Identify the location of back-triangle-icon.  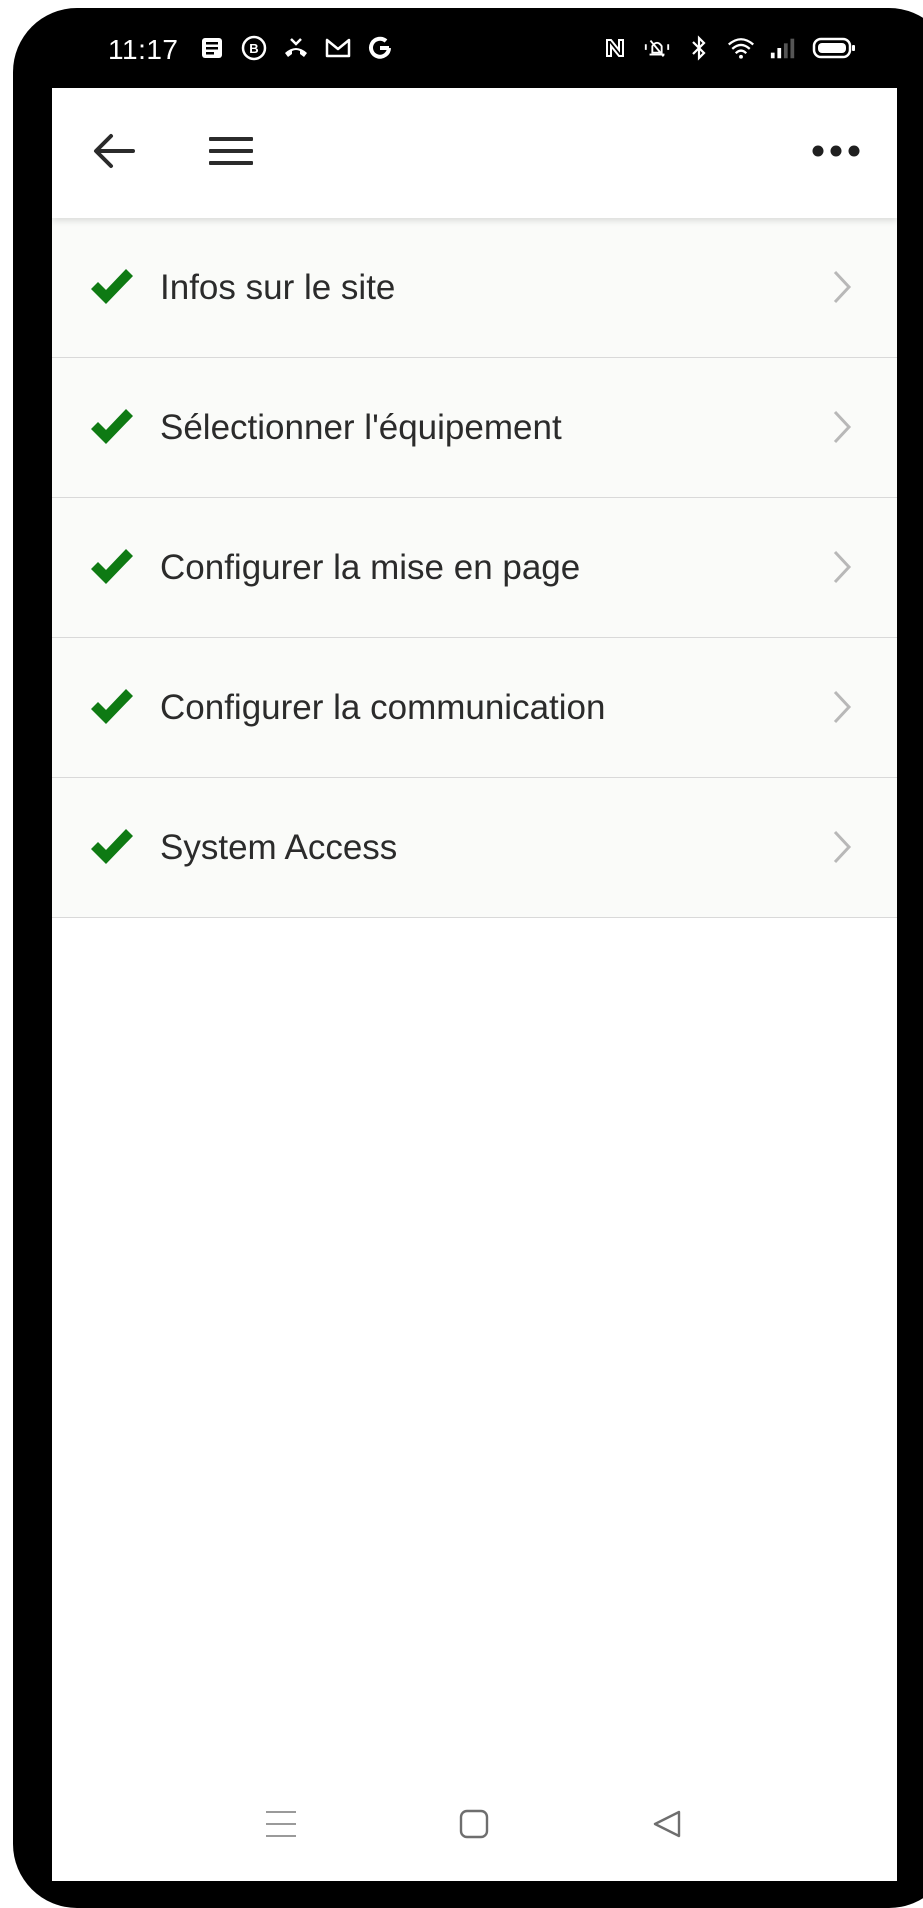
(667, 1826).